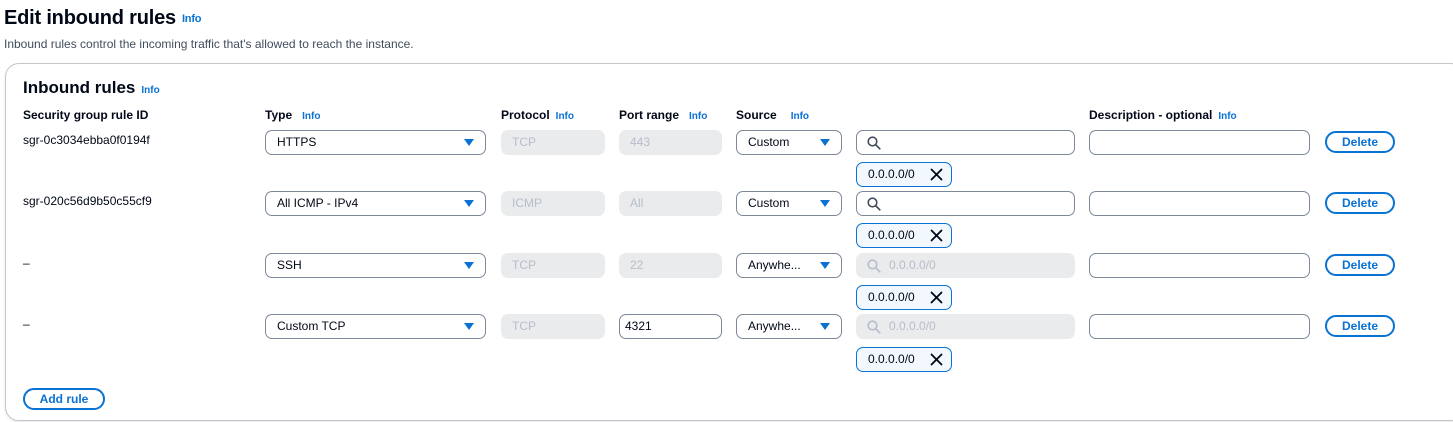  I want to click on source-info-link: Info, so click(800, 116).